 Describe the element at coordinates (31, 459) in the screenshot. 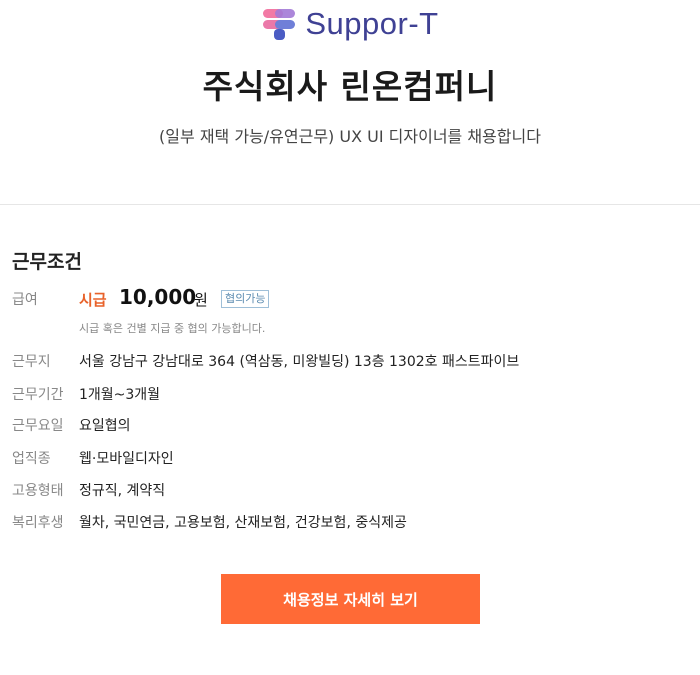

I see `job-category-label: 업직종` at that location.